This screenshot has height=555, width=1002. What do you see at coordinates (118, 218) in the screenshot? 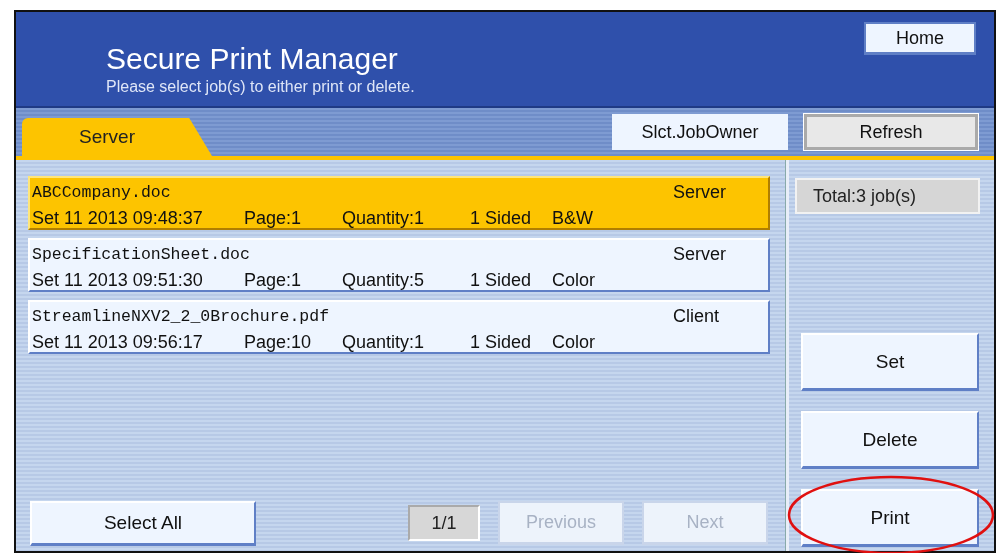
I see `job-date: Set 11 2013 09:48:37` at bounding box center [118, 218].